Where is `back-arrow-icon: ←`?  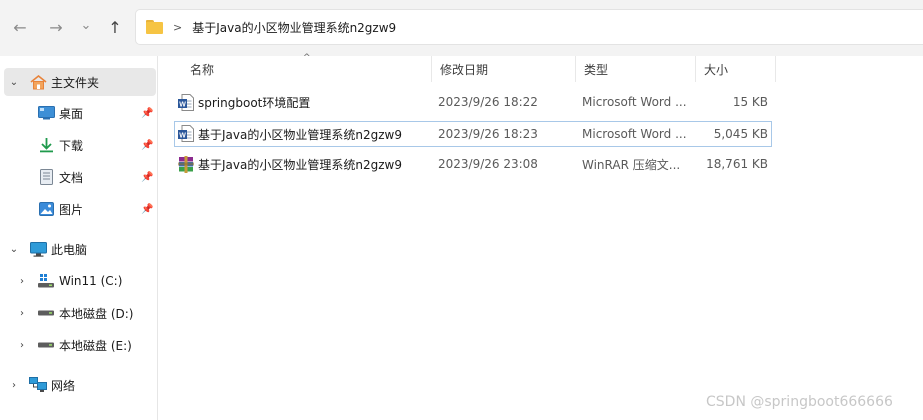
back-arrow-icon: ← is located at coordinates (20, 27).